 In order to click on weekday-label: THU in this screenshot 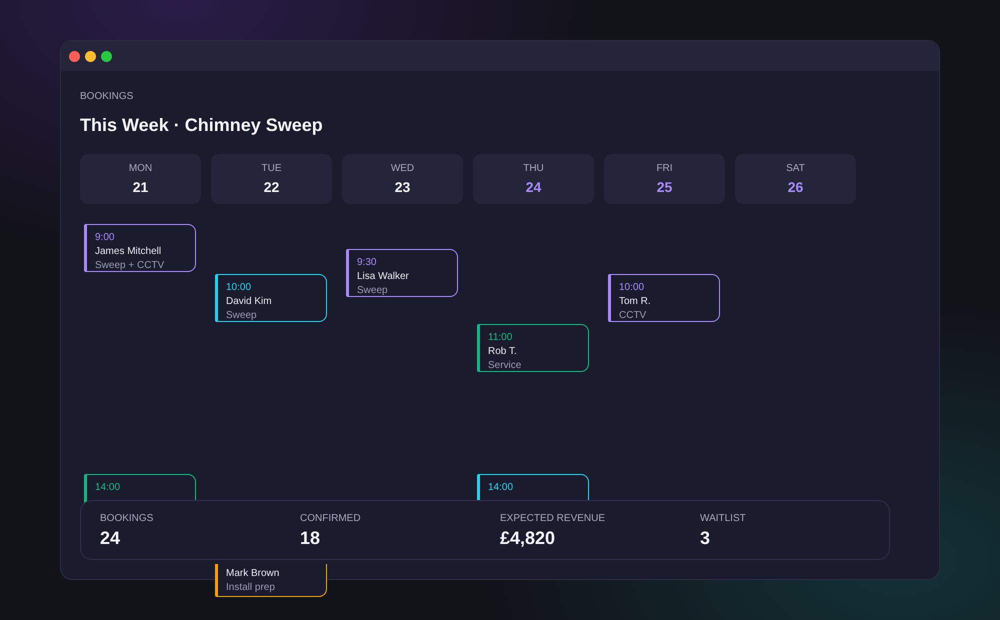, I will do `click(533, 169)`.